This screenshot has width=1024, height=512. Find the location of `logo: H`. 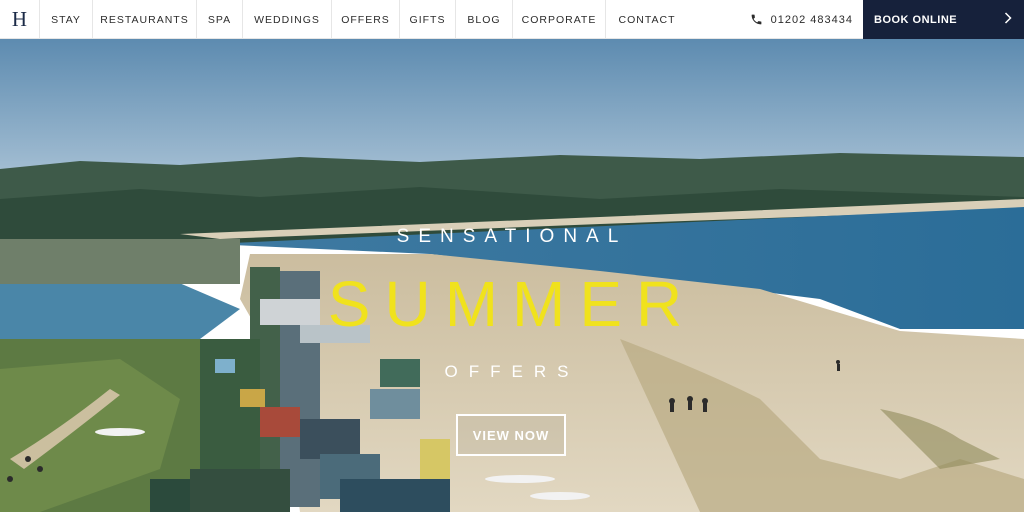

logo: H is located at coordinates (20, 19).